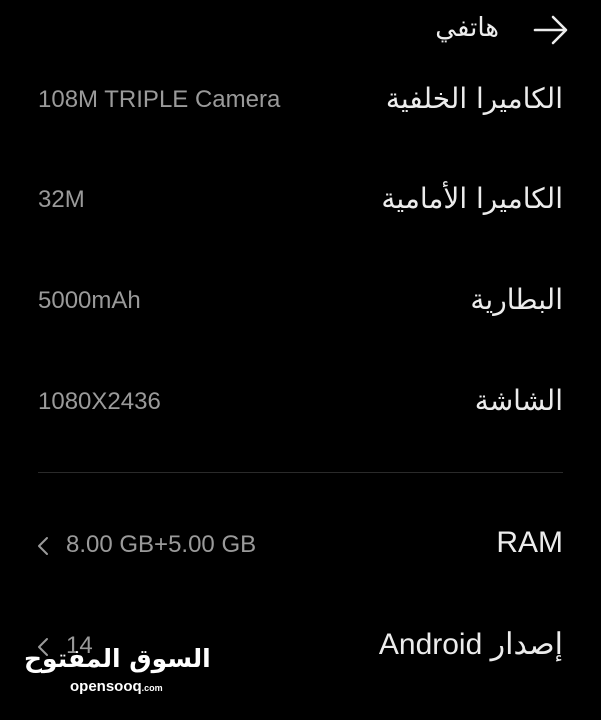  I want to click on spec-label: الكاميرا الأمامية, so click(472, 198).